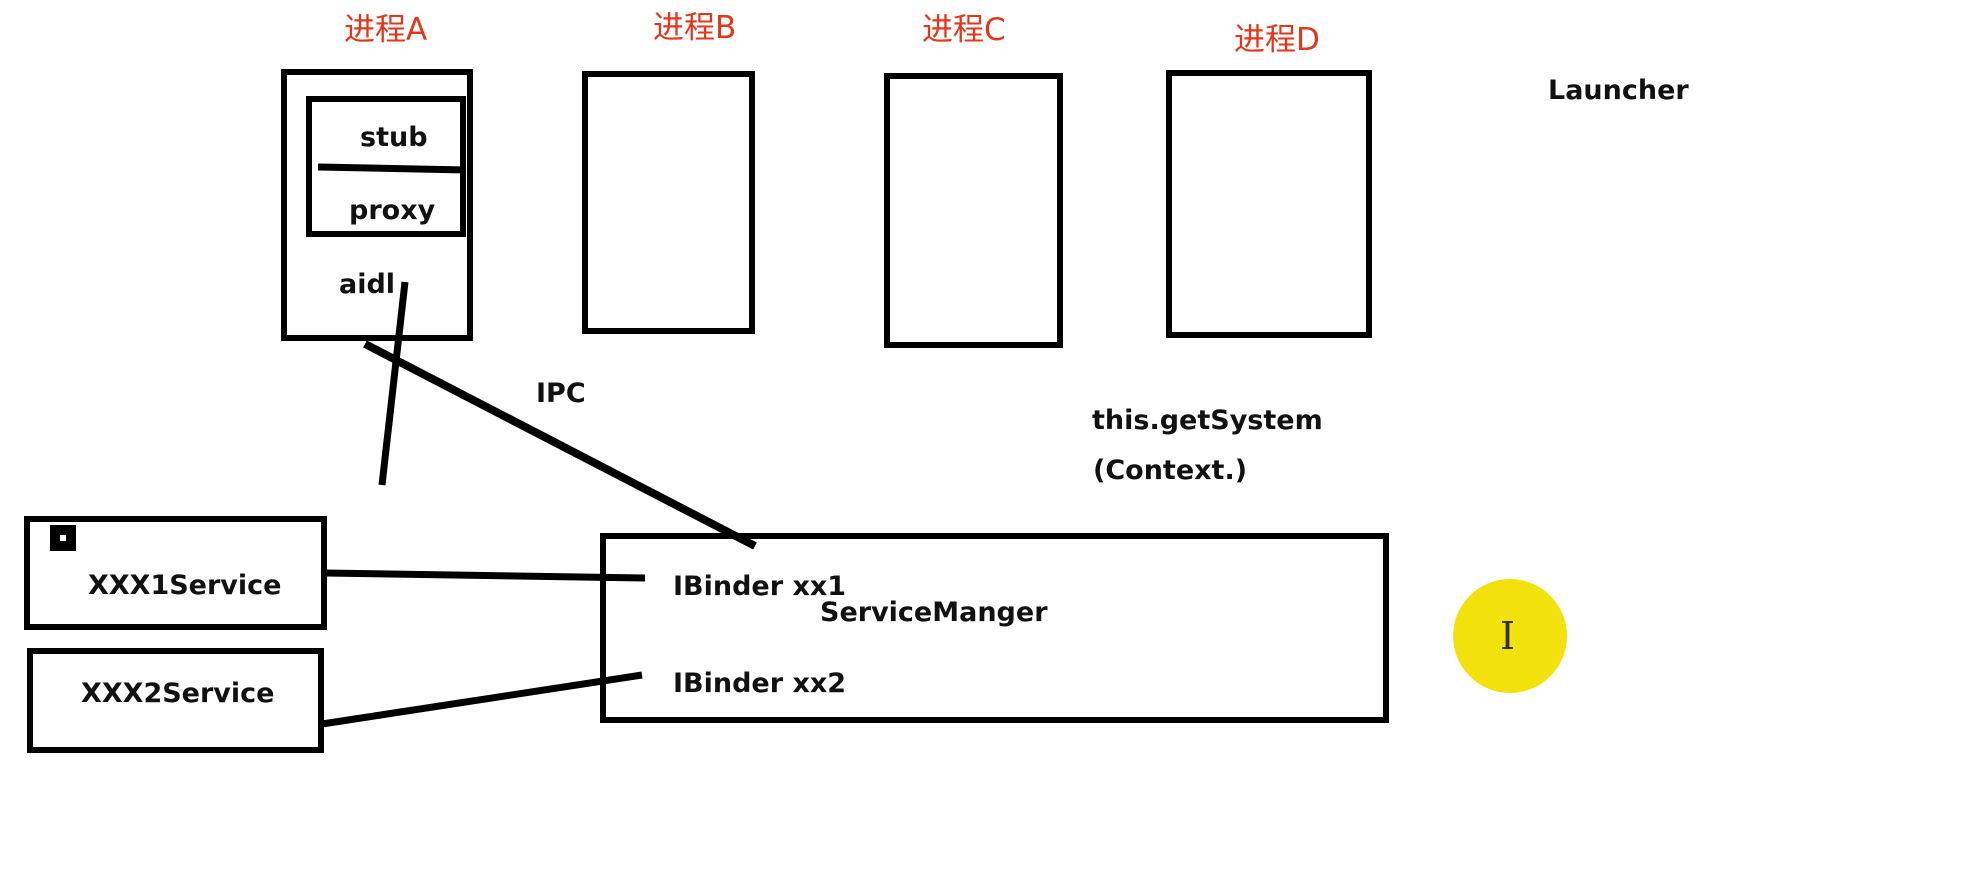  What do you see at coordinates (973, 210) in the screenshot?
I see `process-c-box` at bounding box center [973, 210].